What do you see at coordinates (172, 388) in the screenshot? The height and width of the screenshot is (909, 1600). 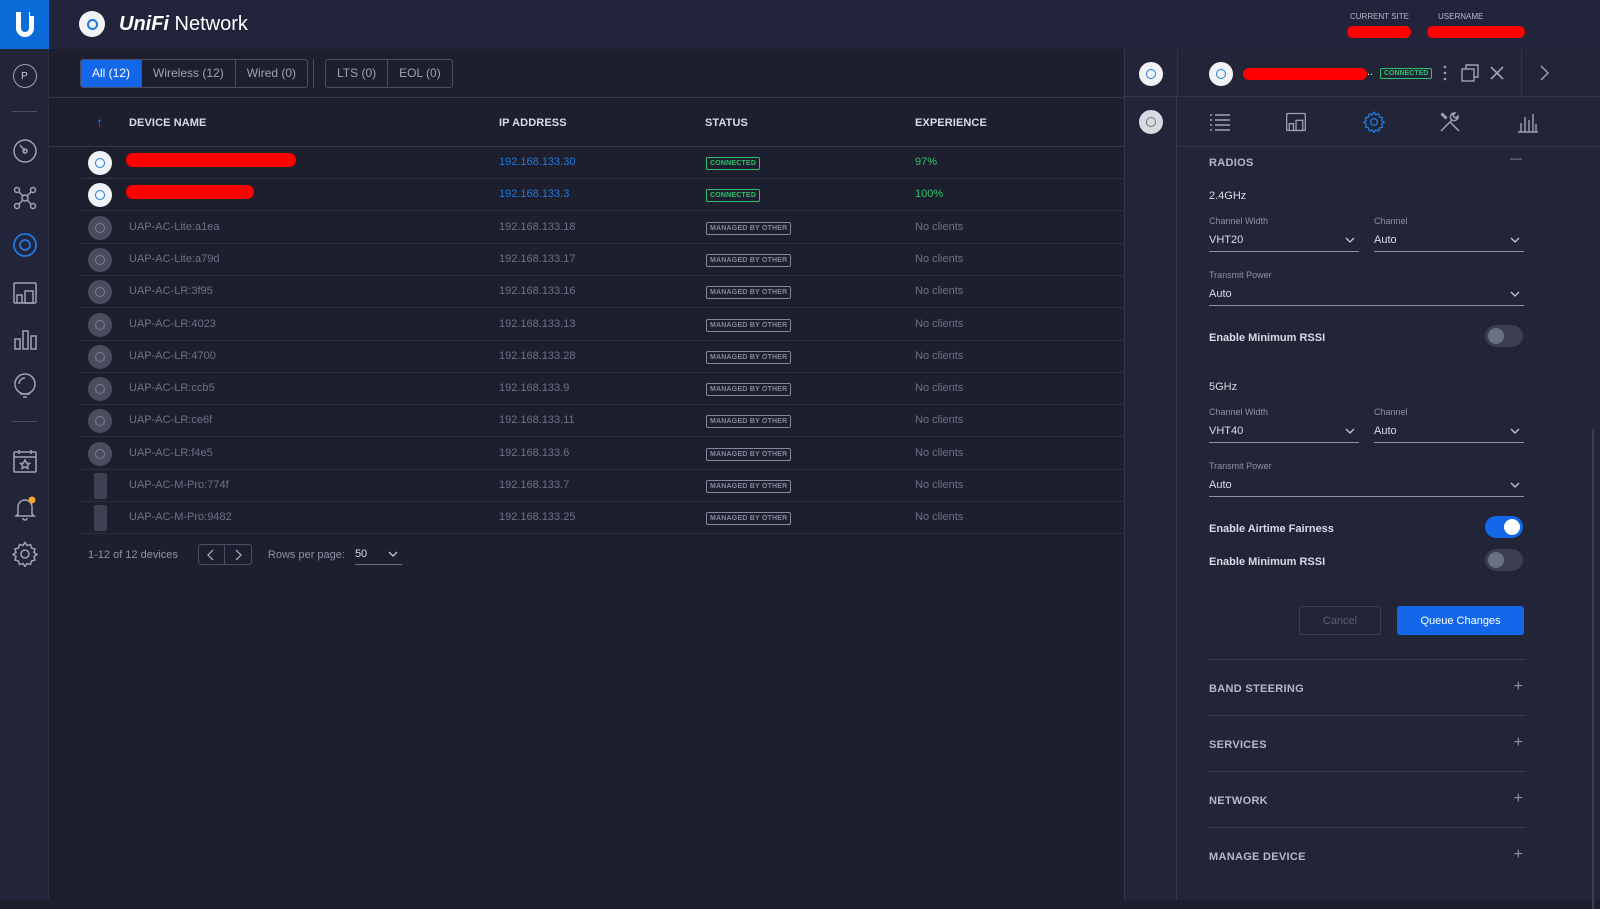 I see `device-name: UAP-AC-LR:ccb5` at bounding box center [172, 388].